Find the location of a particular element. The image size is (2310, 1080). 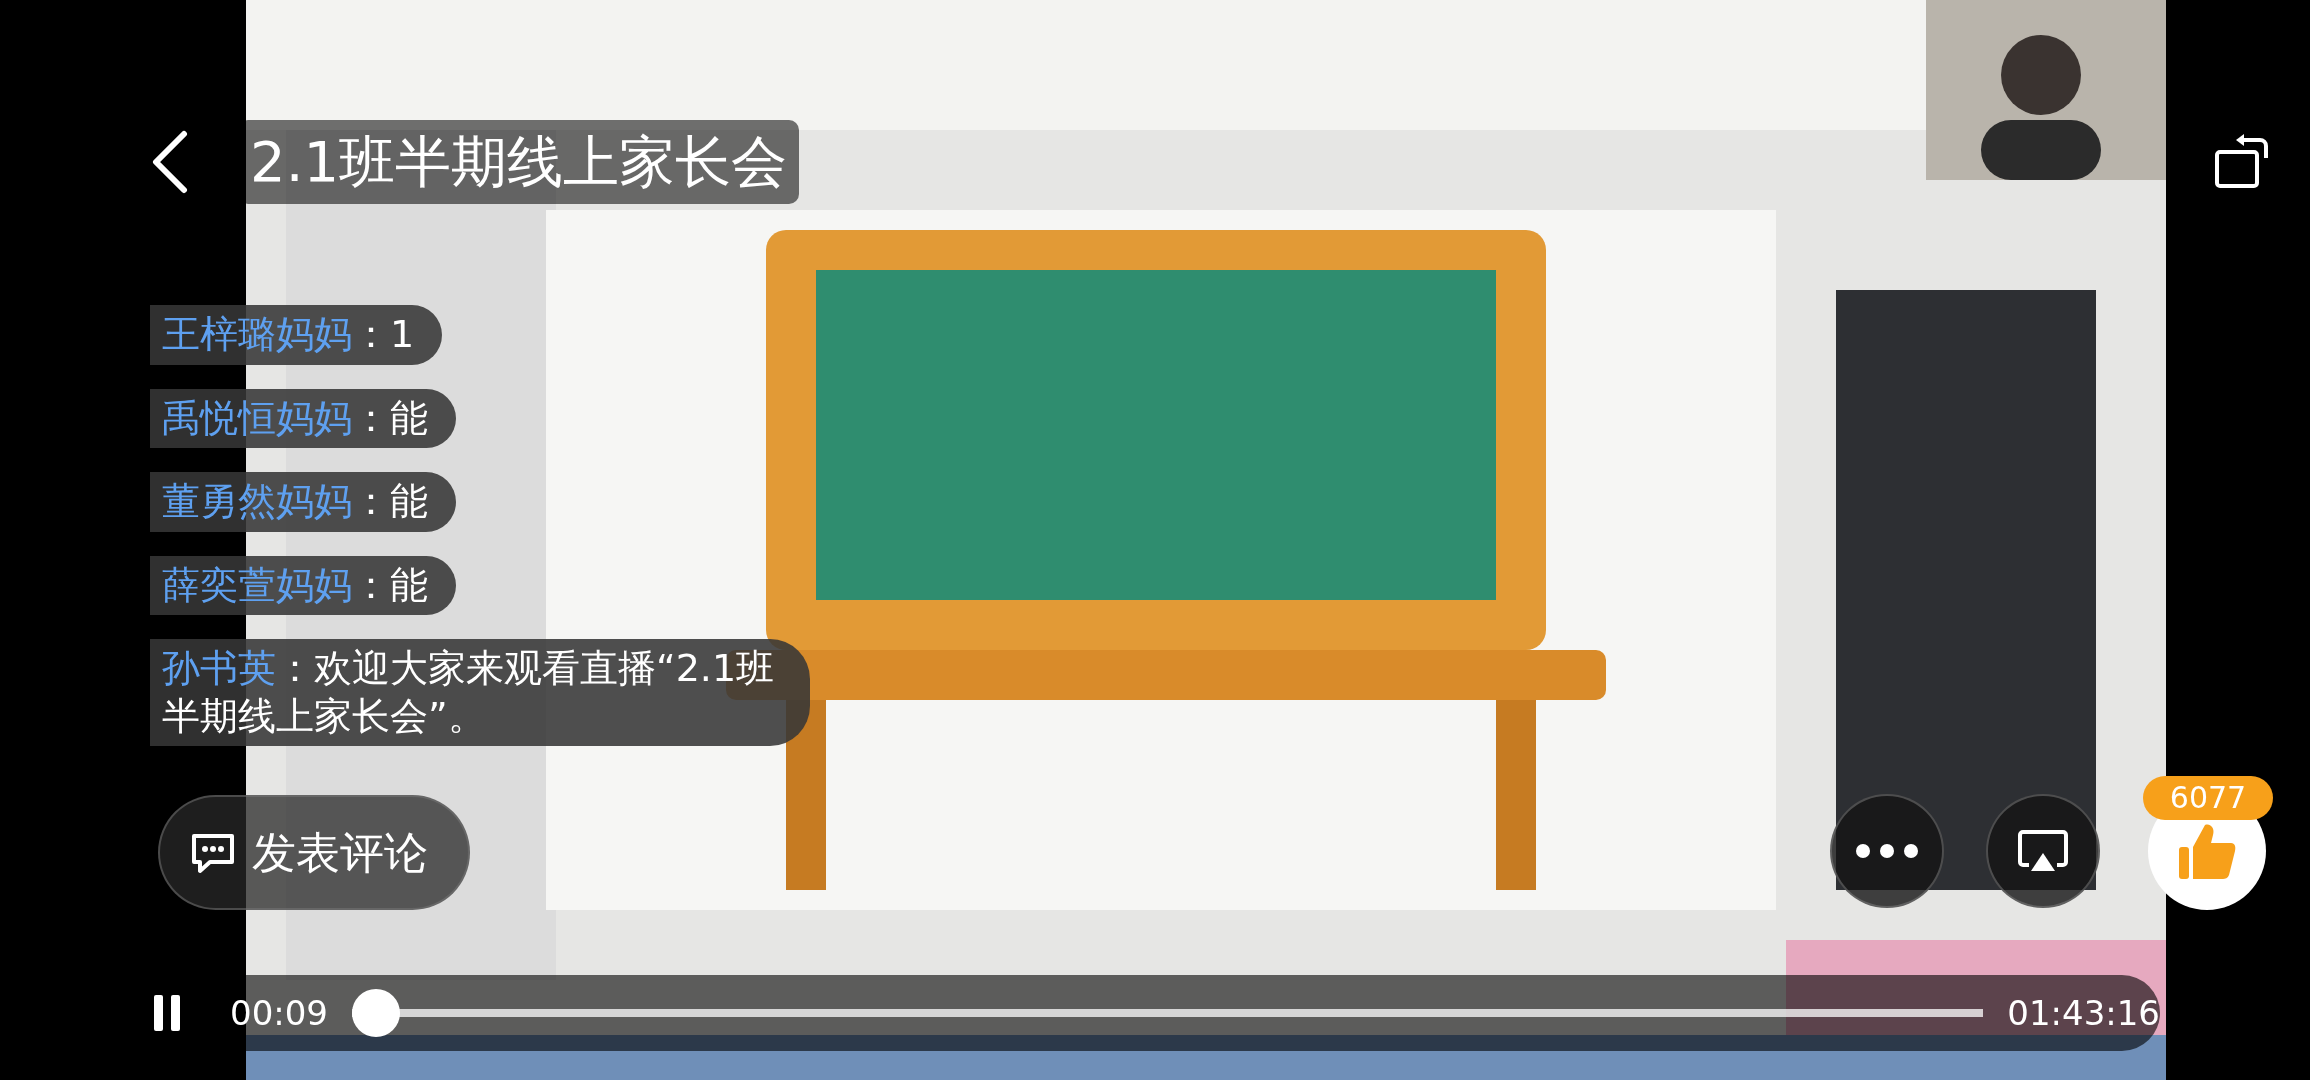

pause-icon is located at coordinates (167, 1013).